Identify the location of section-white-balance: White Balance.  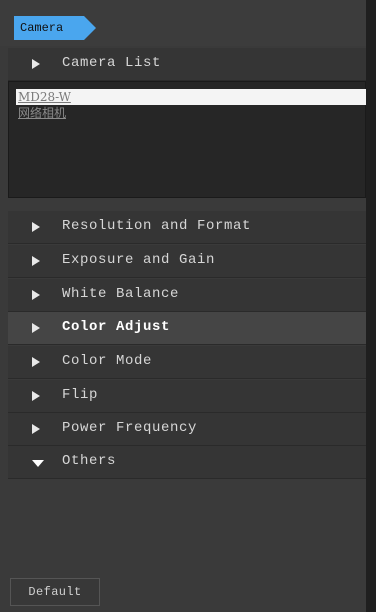
(187, 295).